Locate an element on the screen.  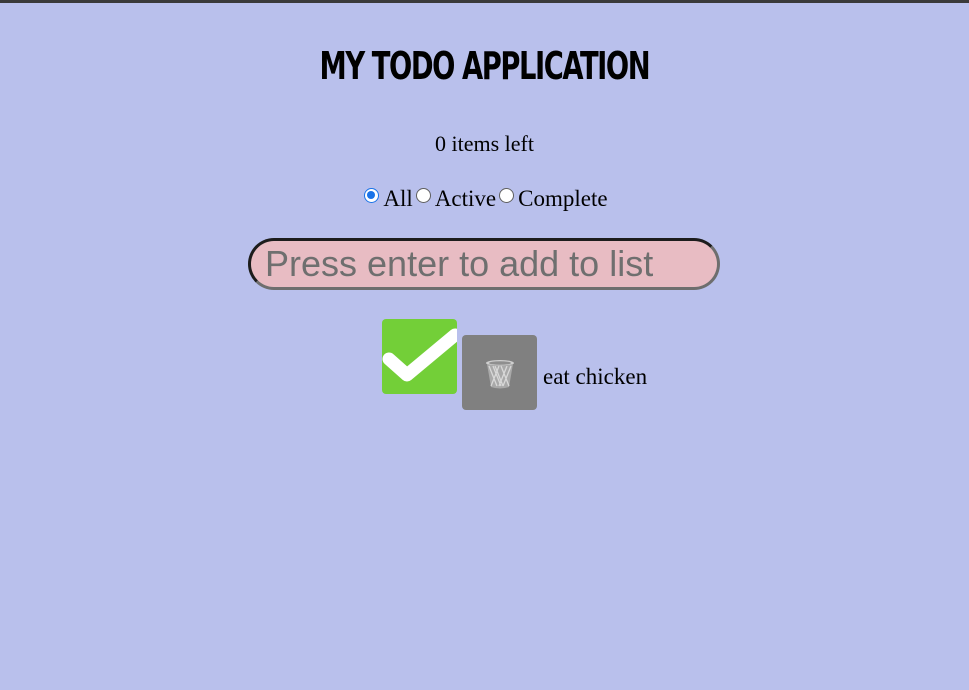
filter-all: All is located at coordinates (387, 199).